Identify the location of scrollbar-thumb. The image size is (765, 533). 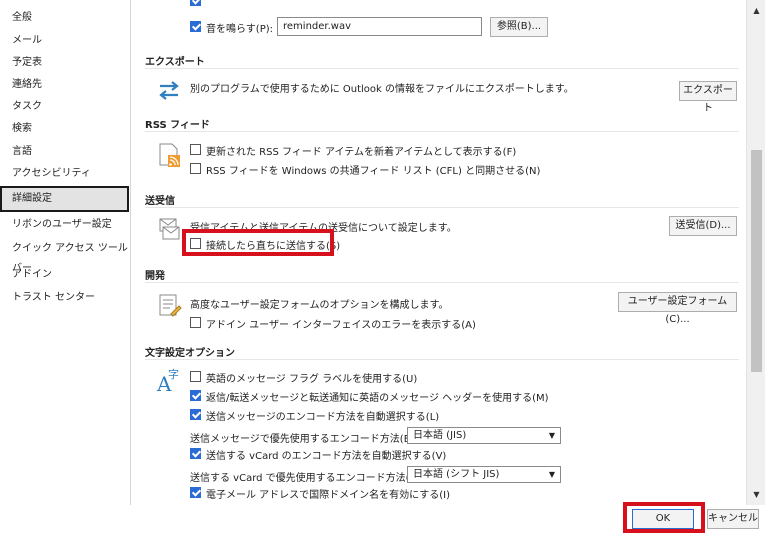
(756, 261).